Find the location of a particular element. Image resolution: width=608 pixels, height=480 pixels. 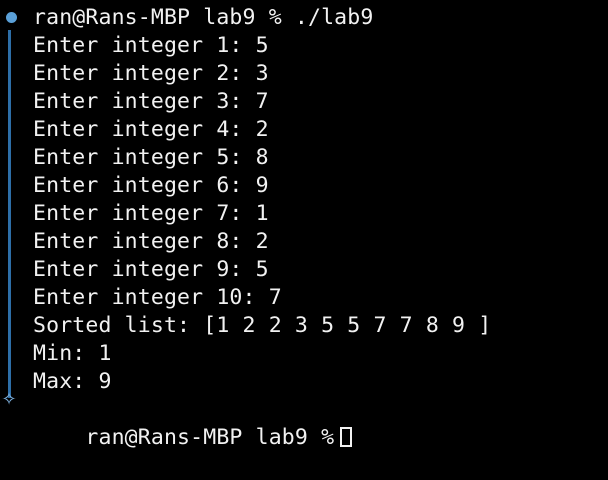

output-line: Enter integer 3: 7 is located at coordinates (151, 101).